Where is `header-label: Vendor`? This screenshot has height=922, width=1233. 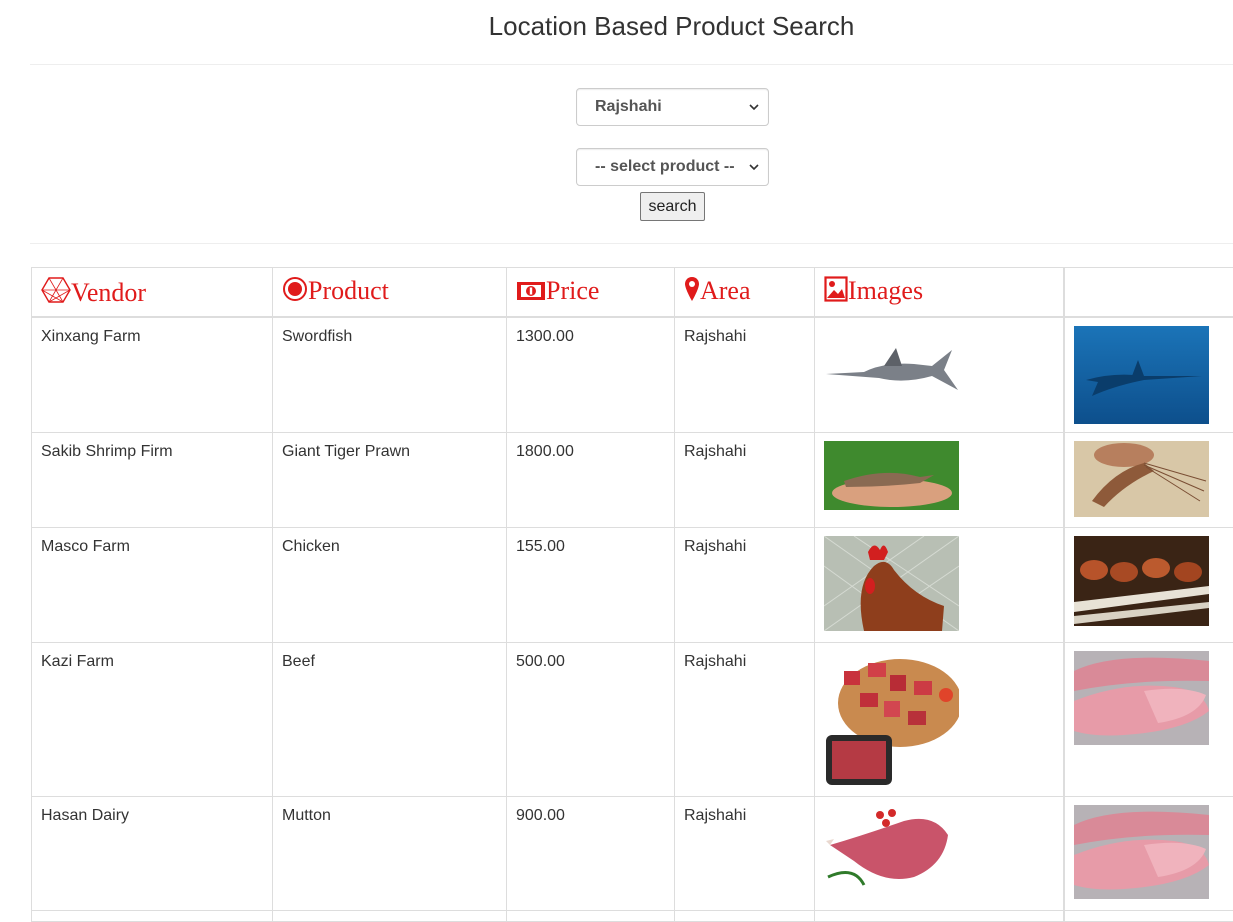 header-label: Vendor is located at coordinates (108, 292).